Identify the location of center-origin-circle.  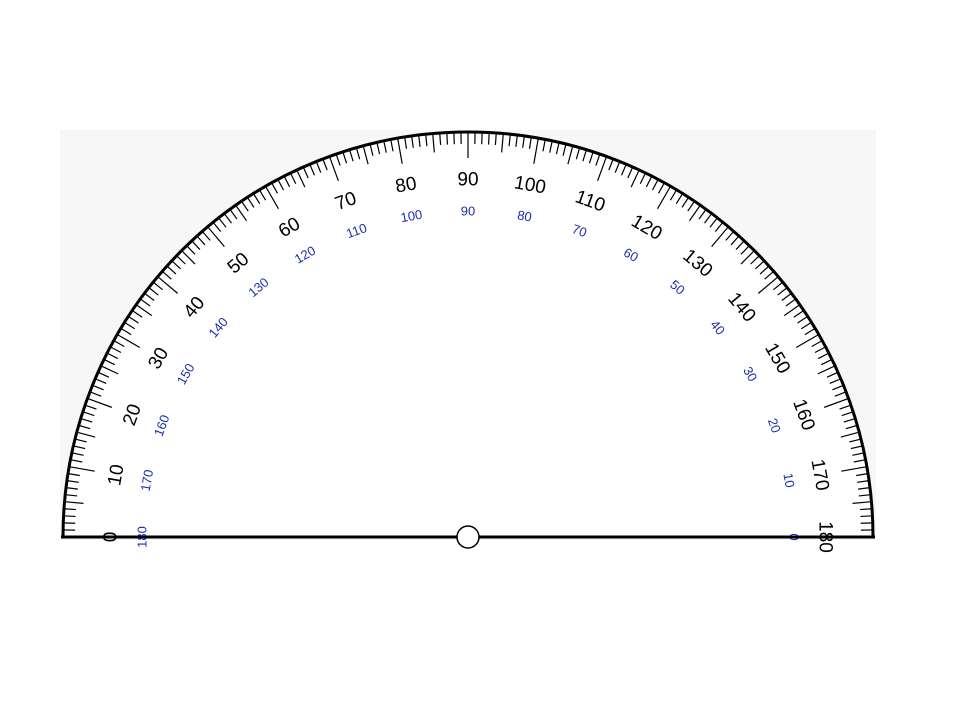
(468, 537).